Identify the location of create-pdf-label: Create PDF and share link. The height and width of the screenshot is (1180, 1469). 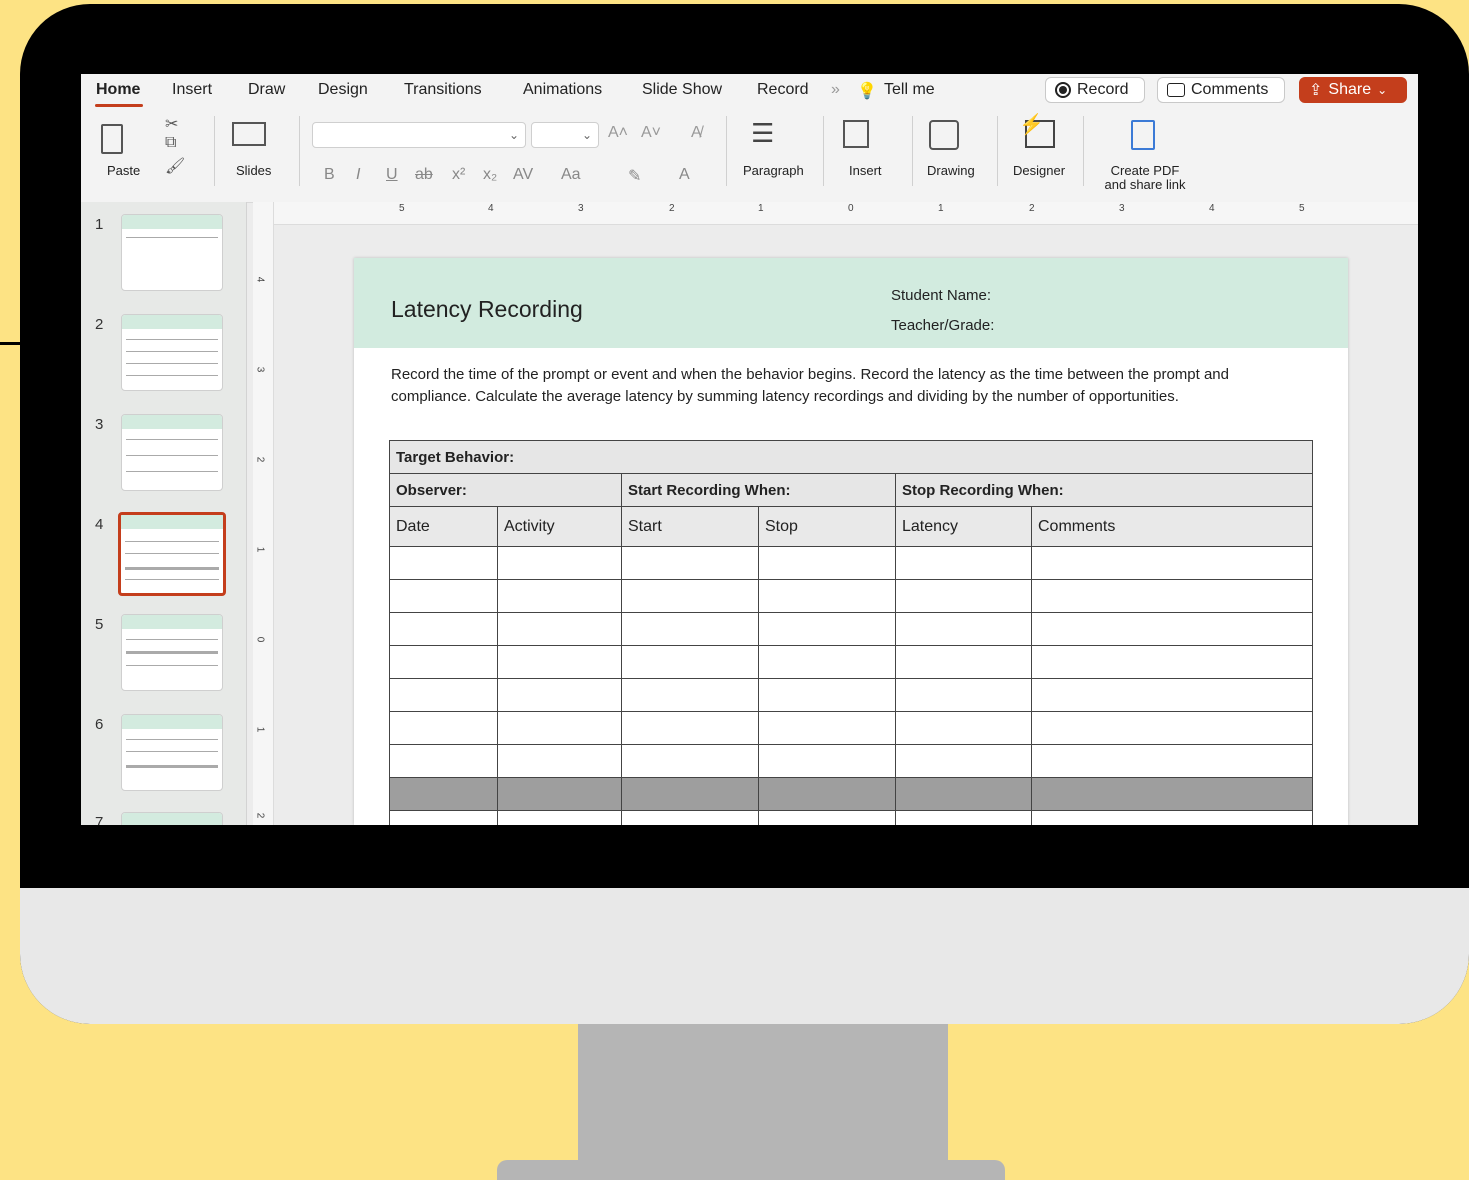
(1145, 178).